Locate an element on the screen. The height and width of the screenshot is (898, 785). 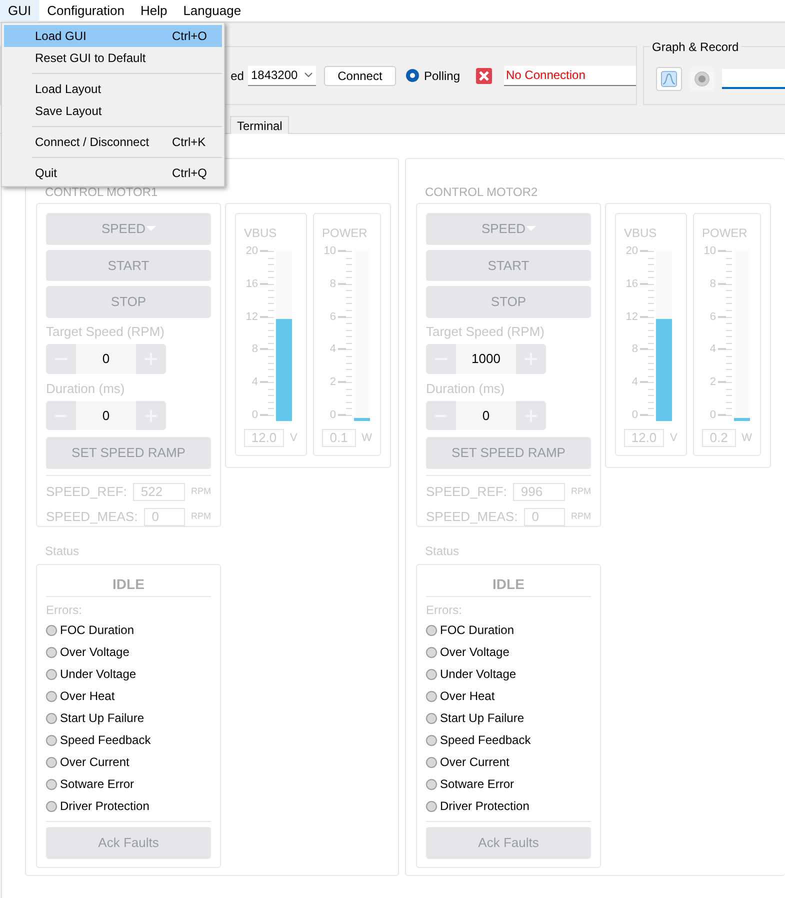
connection-status-field: No Connection is located at coordinates (570, 76).